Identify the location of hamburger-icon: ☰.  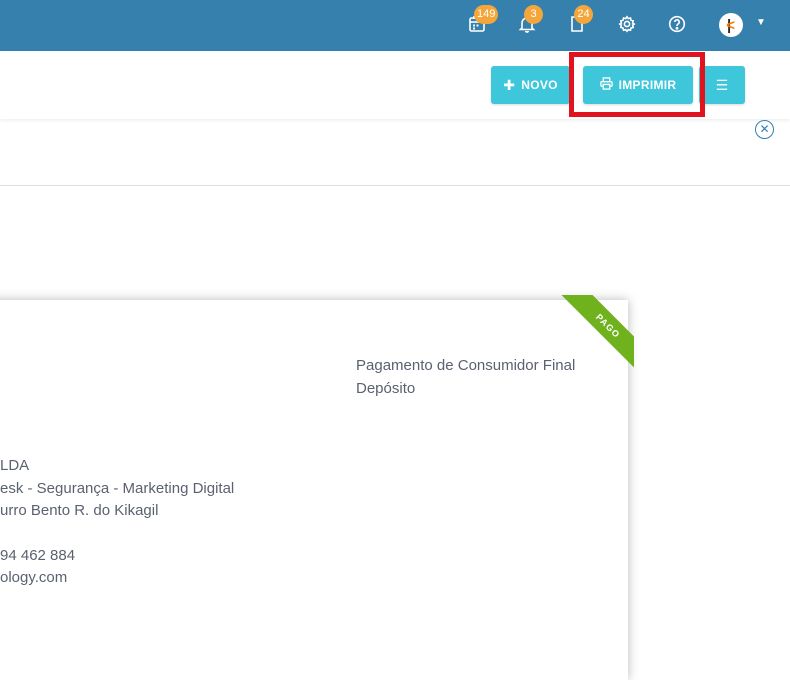
(722, 84).